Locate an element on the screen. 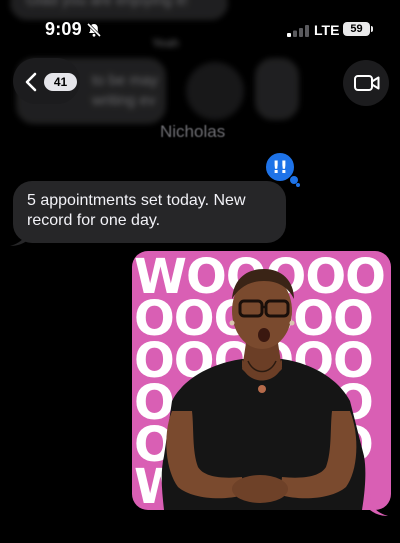 The height and width of the screenshot is (543, 400). blurred-avatar is located at coordinates (215, 91).